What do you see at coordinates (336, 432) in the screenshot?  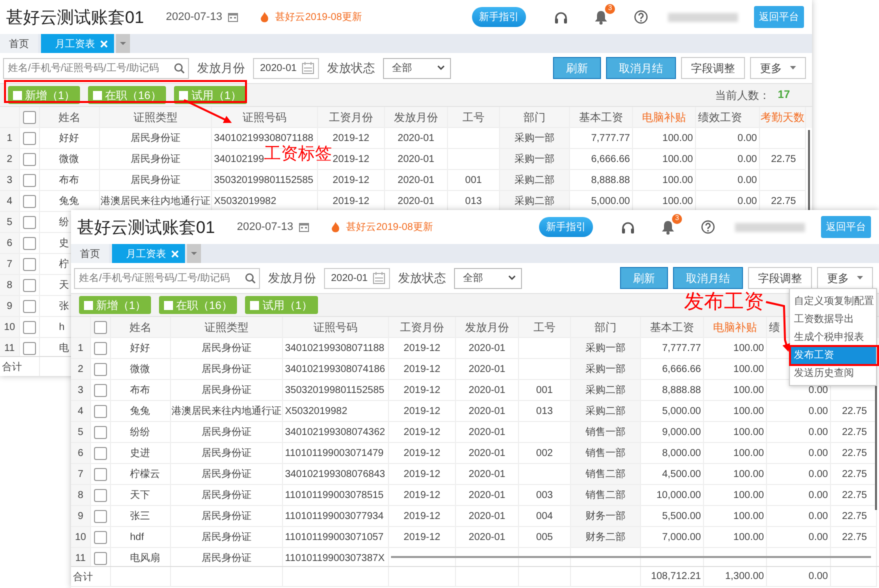 I see `table-cell: 340102199308074362` at bounding box center [336, 432].